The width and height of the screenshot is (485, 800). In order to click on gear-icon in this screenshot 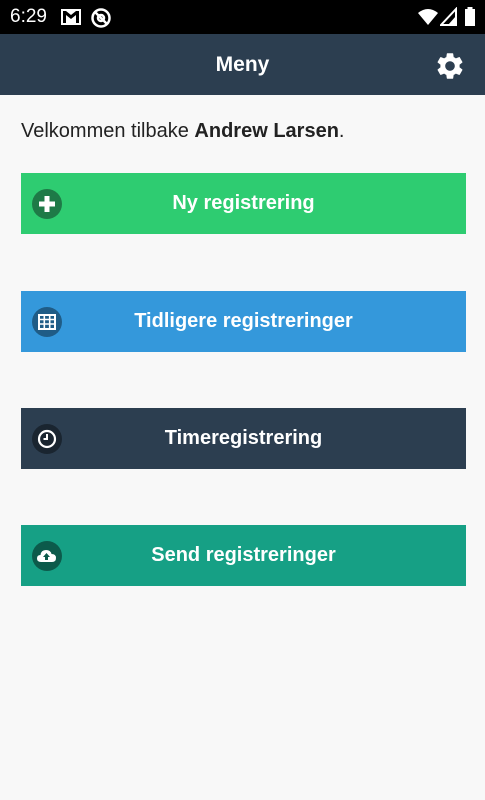, I will do `click(450, 66)`.